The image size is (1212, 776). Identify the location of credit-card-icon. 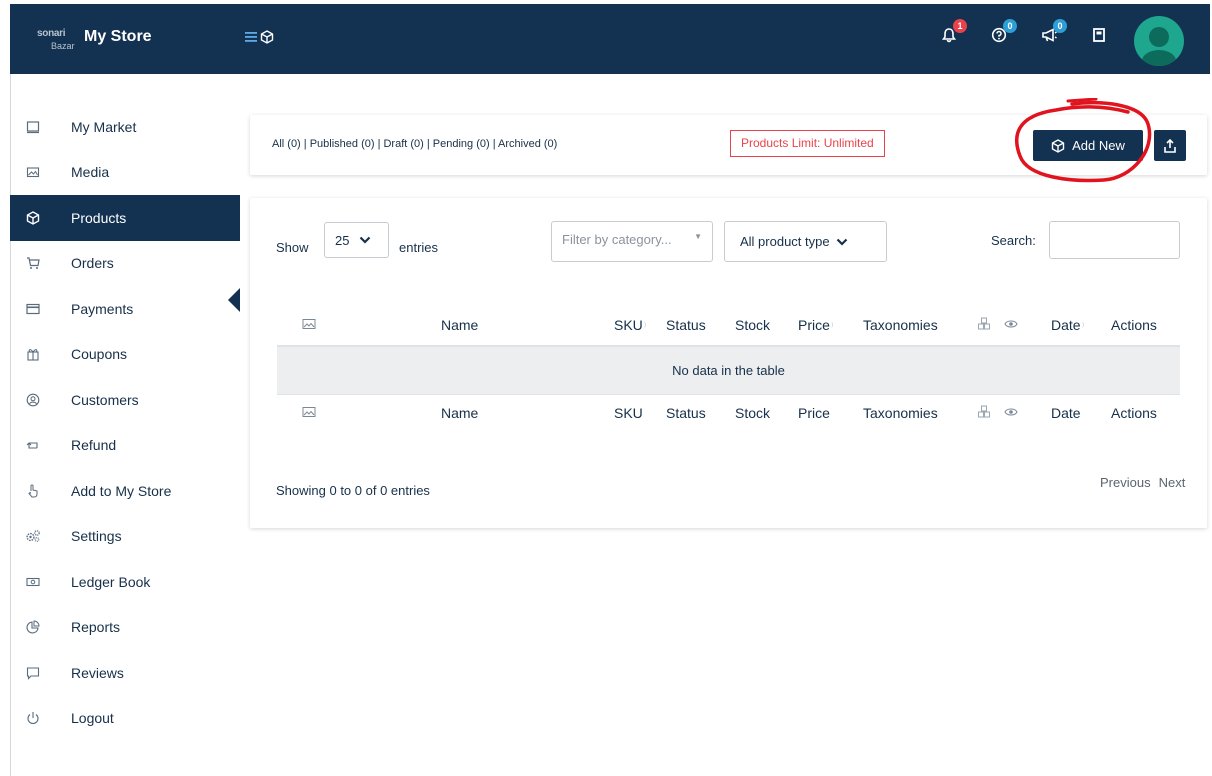
(33, 309).